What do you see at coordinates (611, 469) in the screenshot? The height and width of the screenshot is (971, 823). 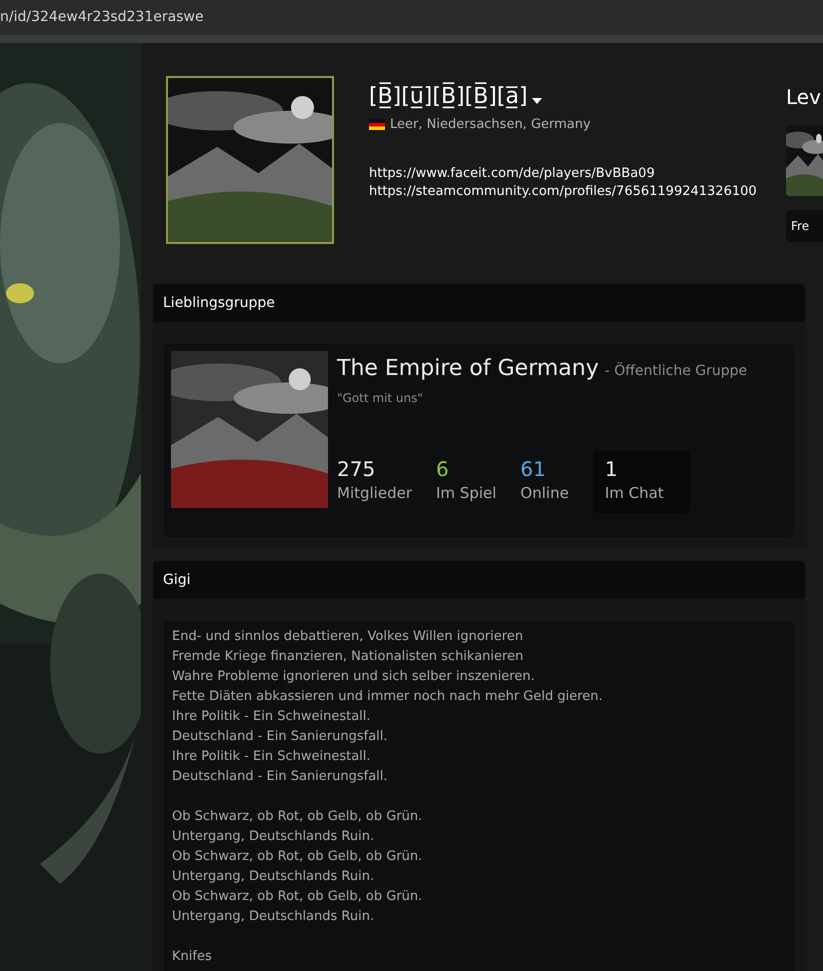 I see `stat-value: 1` at bounding box center [611, 469].